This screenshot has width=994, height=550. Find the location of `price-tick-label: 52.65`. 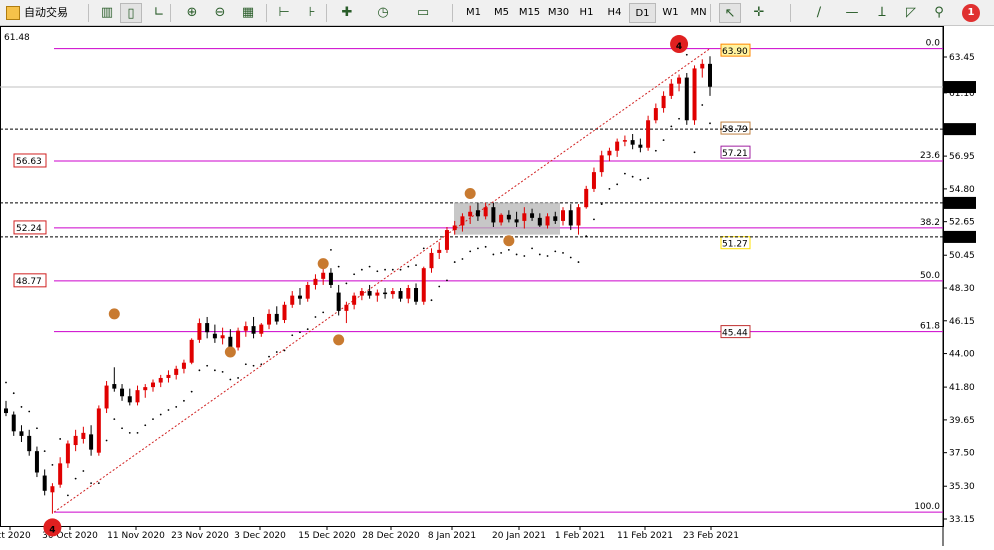

price-tick-label: 52.65 is located at coordinates (962, 223).